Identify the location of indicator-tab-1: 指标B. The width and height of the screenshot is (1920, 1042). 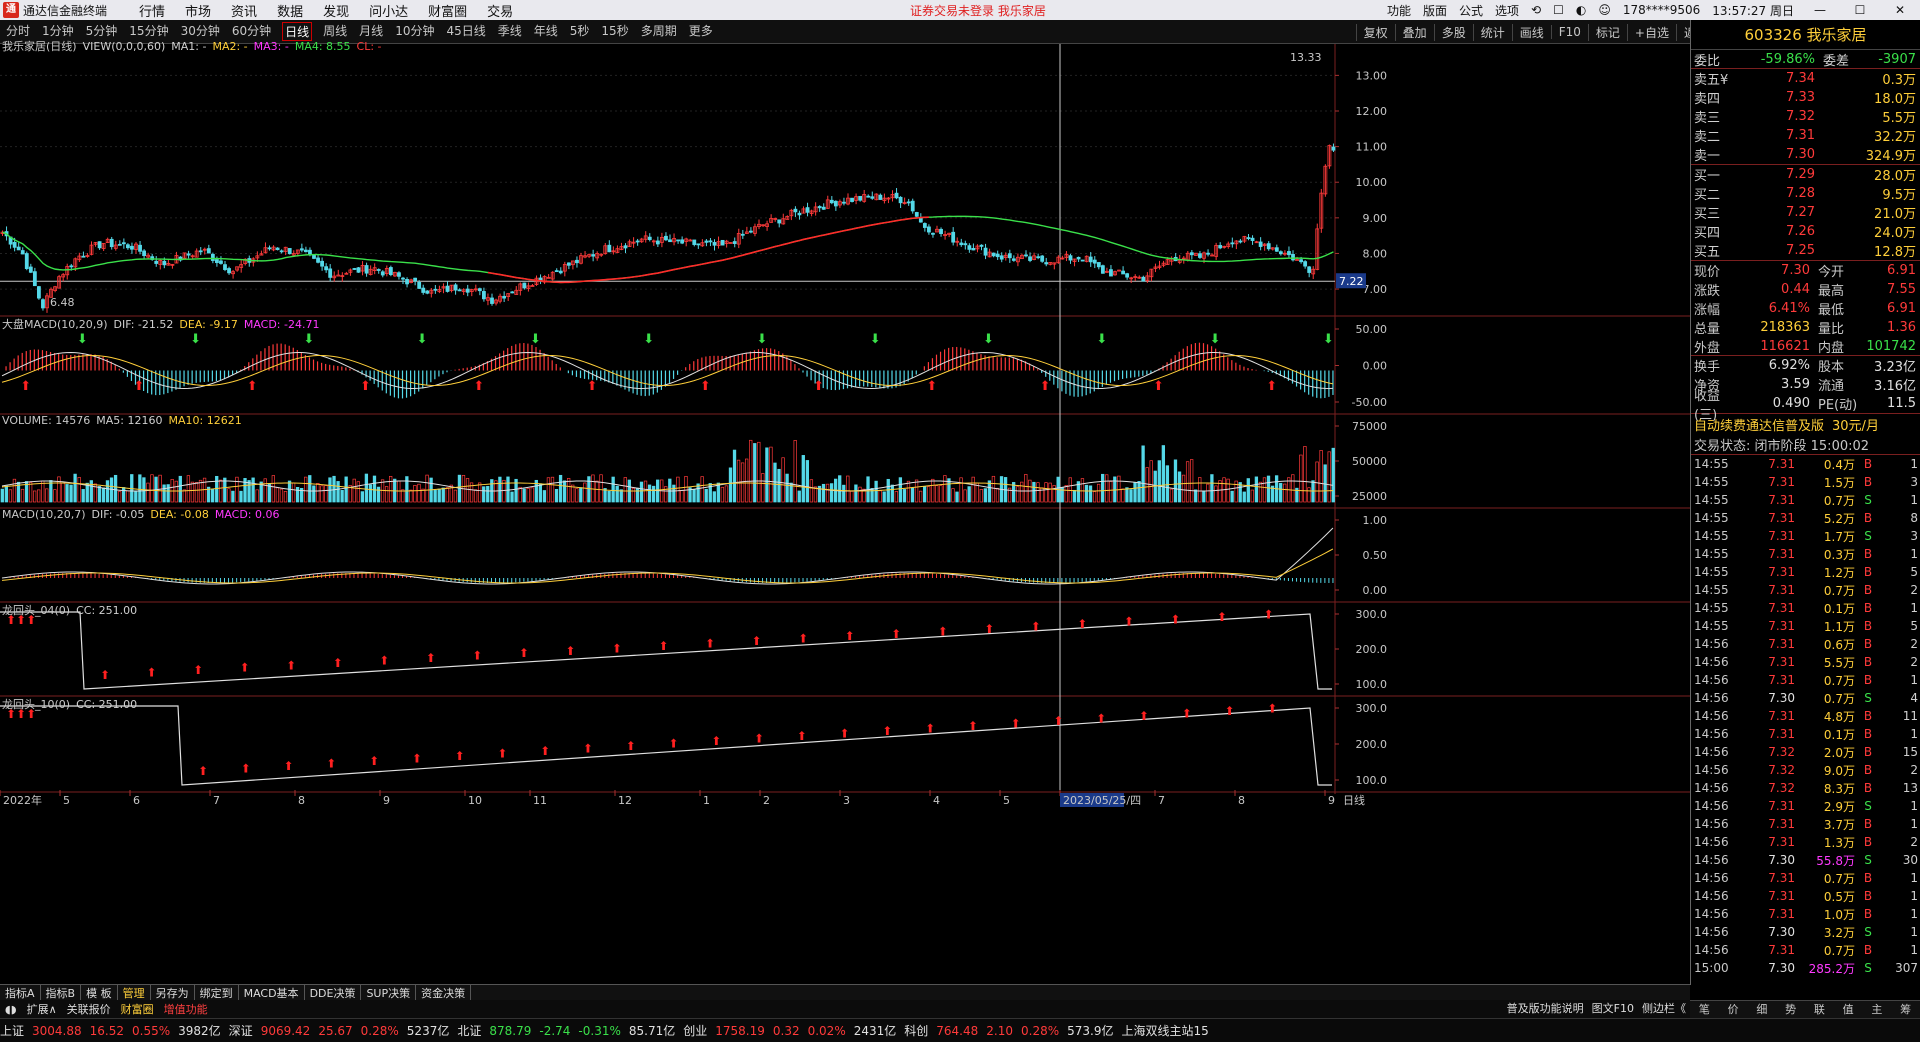
(61, 992).